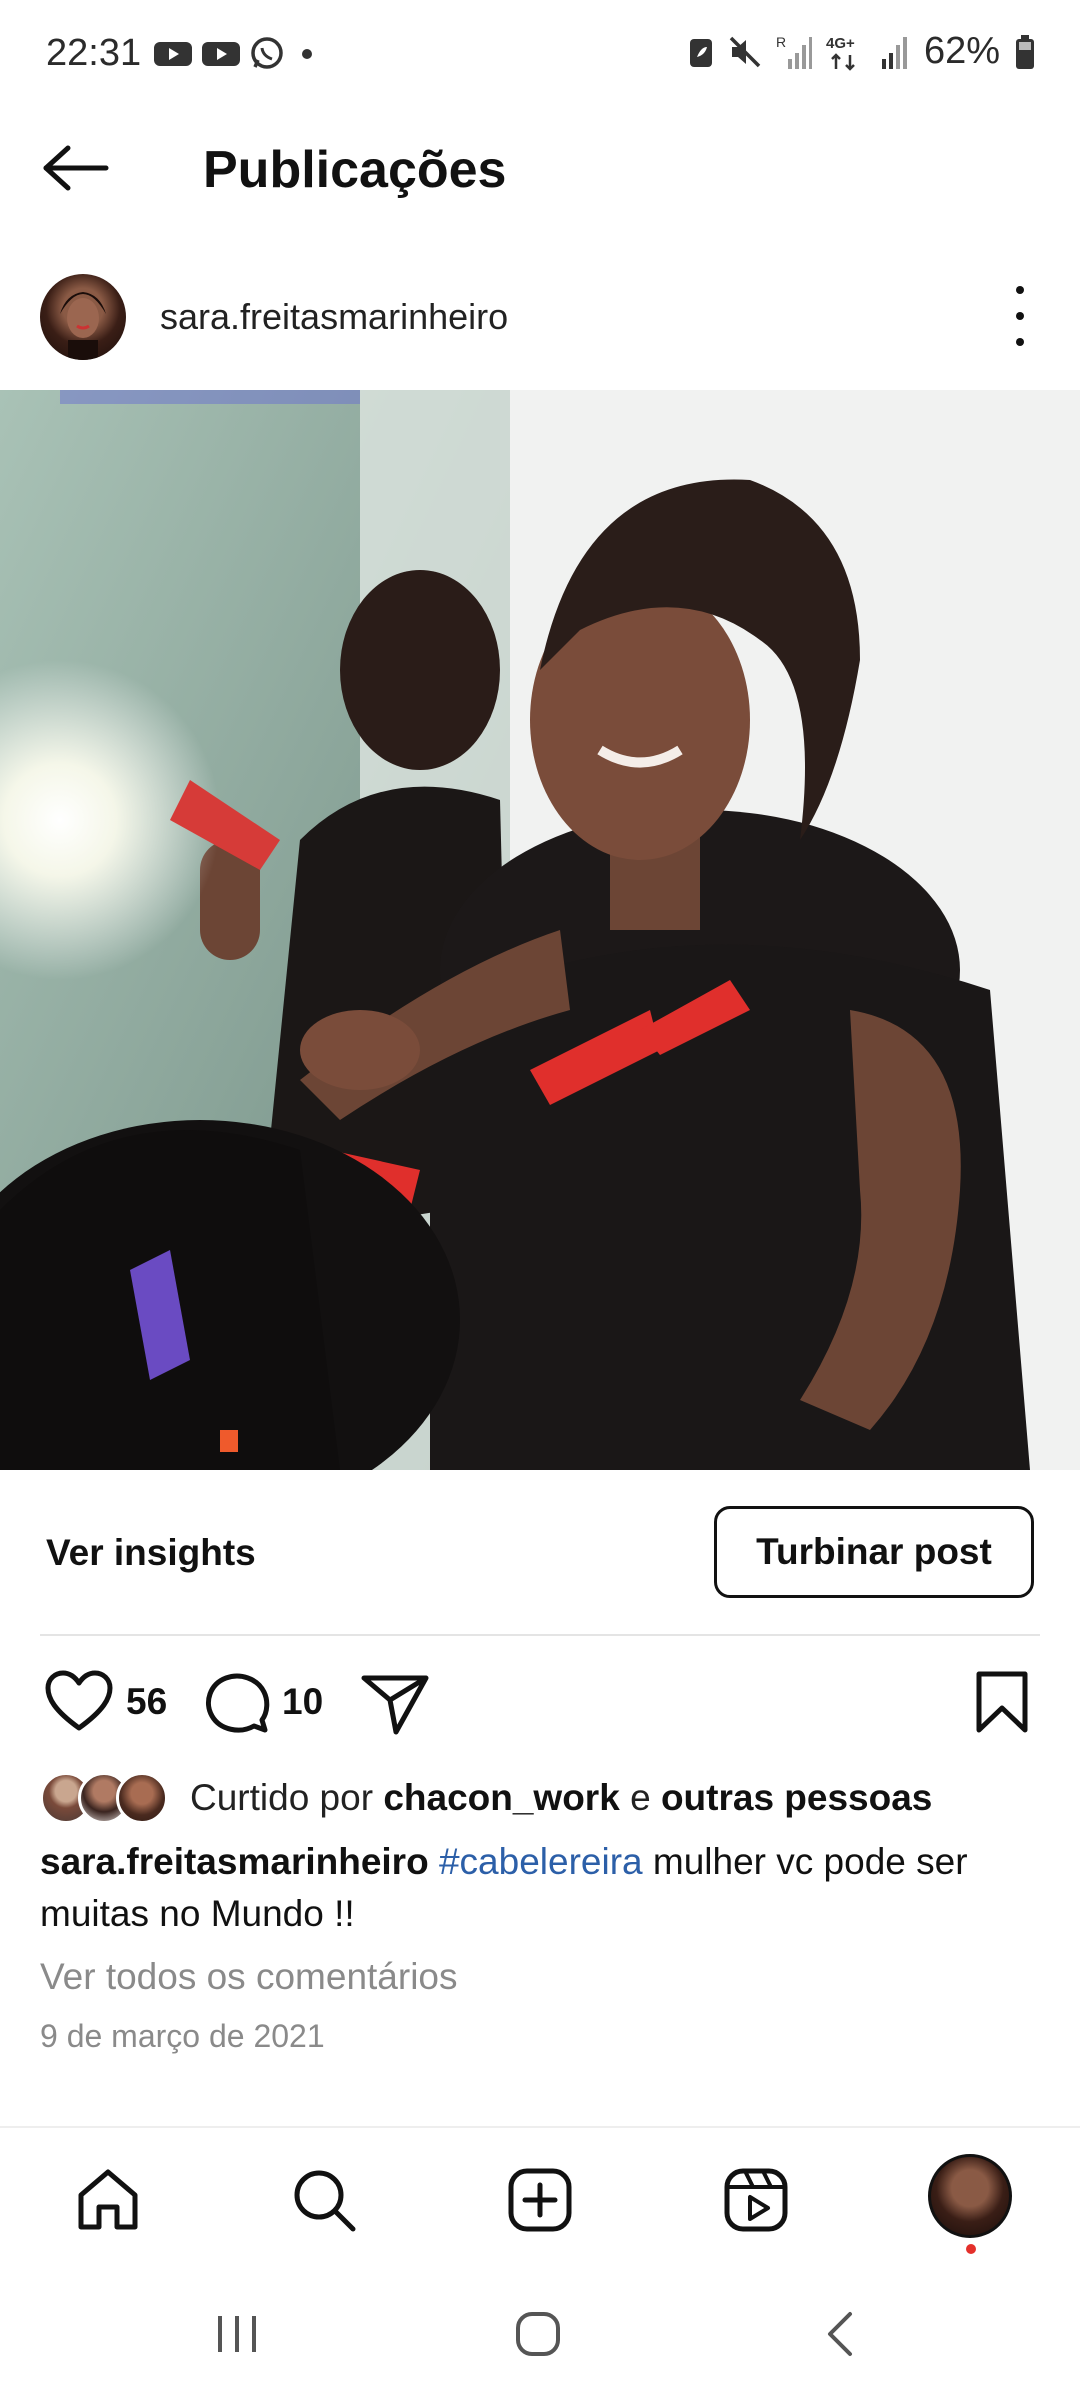 This screenshot has height=2400, width=1080. Describe the element at coordinates (840, 43) in the screenshot. I see `network-type-label: 4G+` at that location.